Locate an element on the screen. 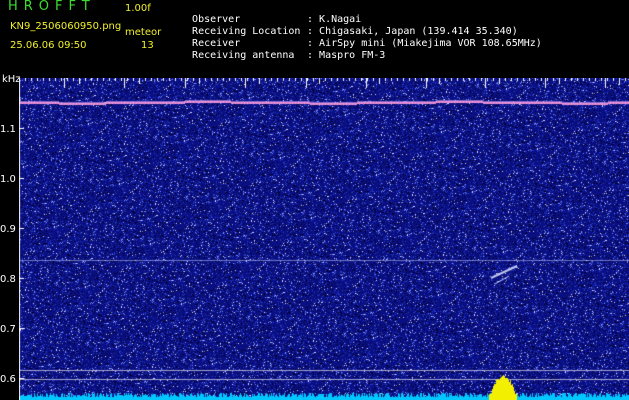 The image size is (629, 400). y-tick-label: 0.8 is located at coordinates (8, 279).